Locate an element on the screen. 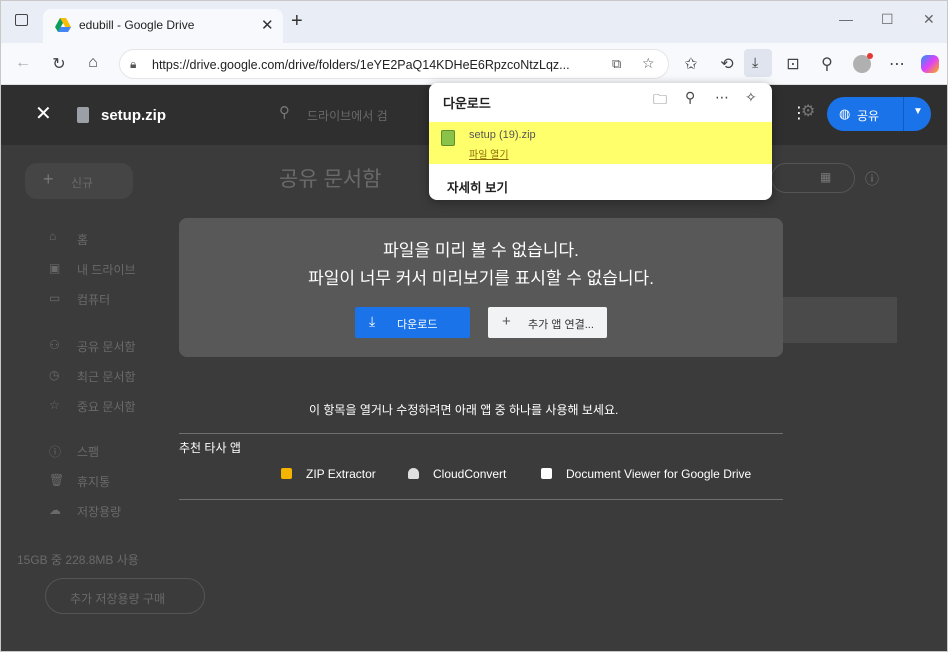  new-tab-button: + is located at coordinates (297, 21).